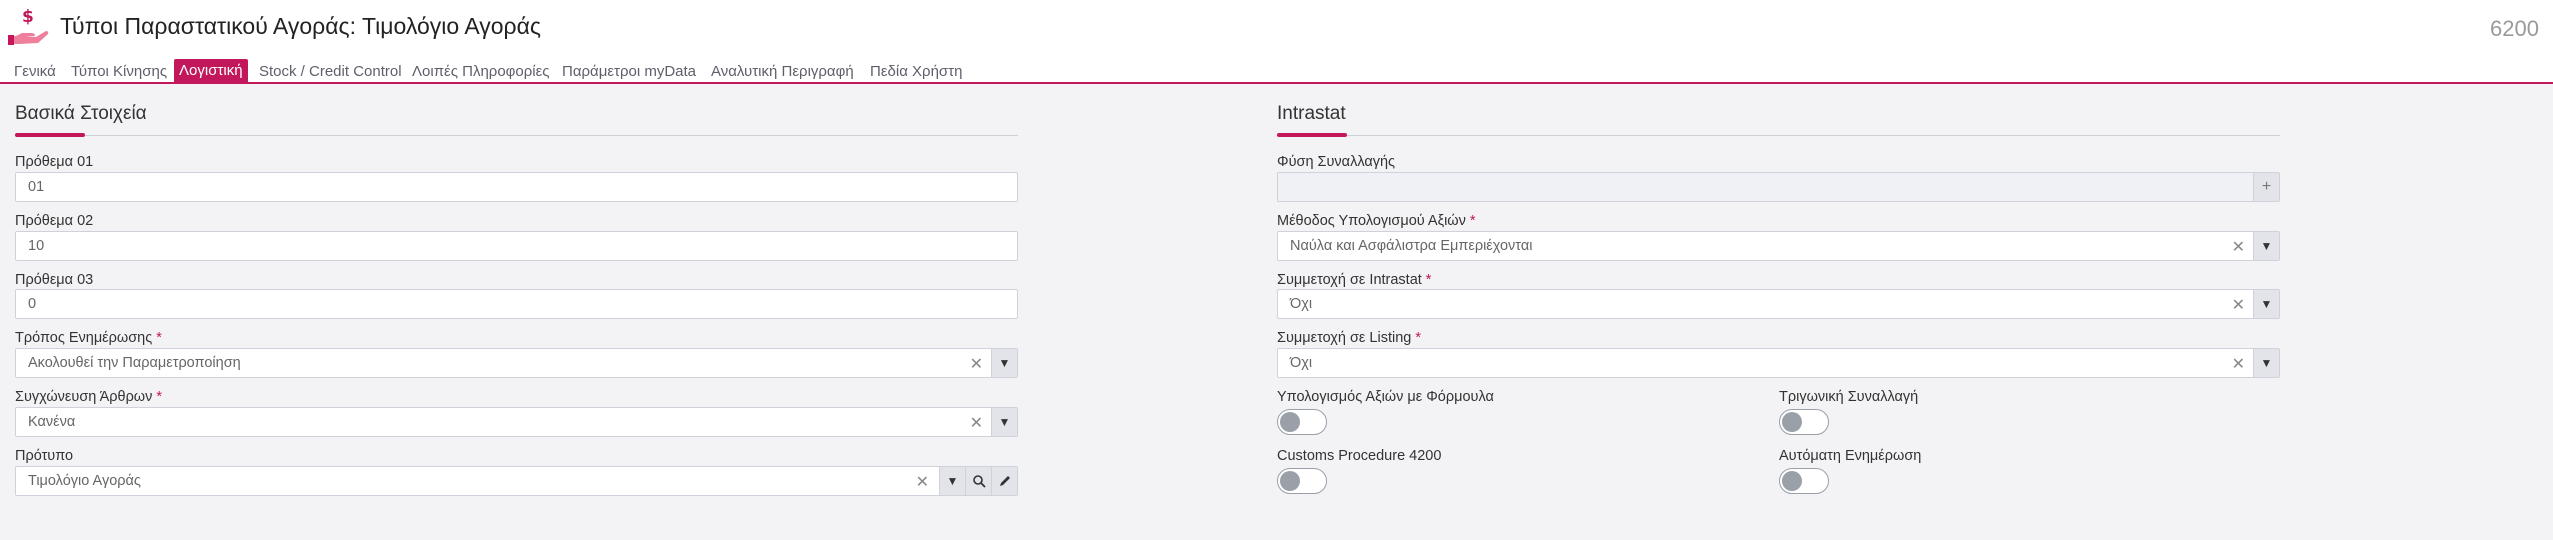 The image size is (2553, 540). What do you see at coordinates (481, 71) in the screenshot?
I see `tab-other-info: Λοιπές Πληροφορίες` at bounding box center [481, 71].